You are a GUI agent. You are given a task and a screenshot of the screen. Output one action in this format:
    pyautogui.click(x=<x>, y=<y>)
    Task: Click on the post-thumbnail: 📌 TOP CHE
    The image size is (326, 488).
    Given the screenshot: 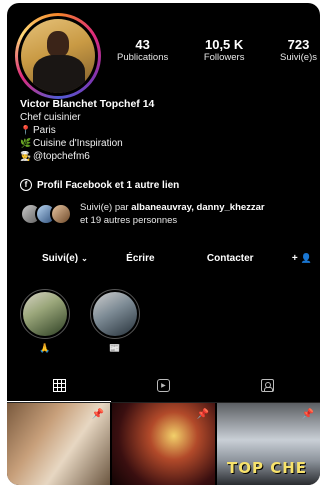 What is the action you would take?
    pyautogui.click(x=268, y=444)
    